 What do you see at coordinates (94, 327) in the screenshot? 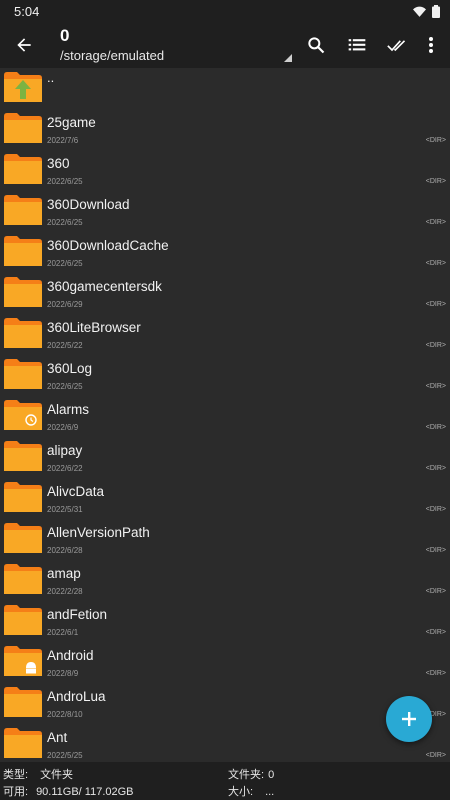
I see `file-name: 360LiteBrowser` at bounding box center [94, 327].